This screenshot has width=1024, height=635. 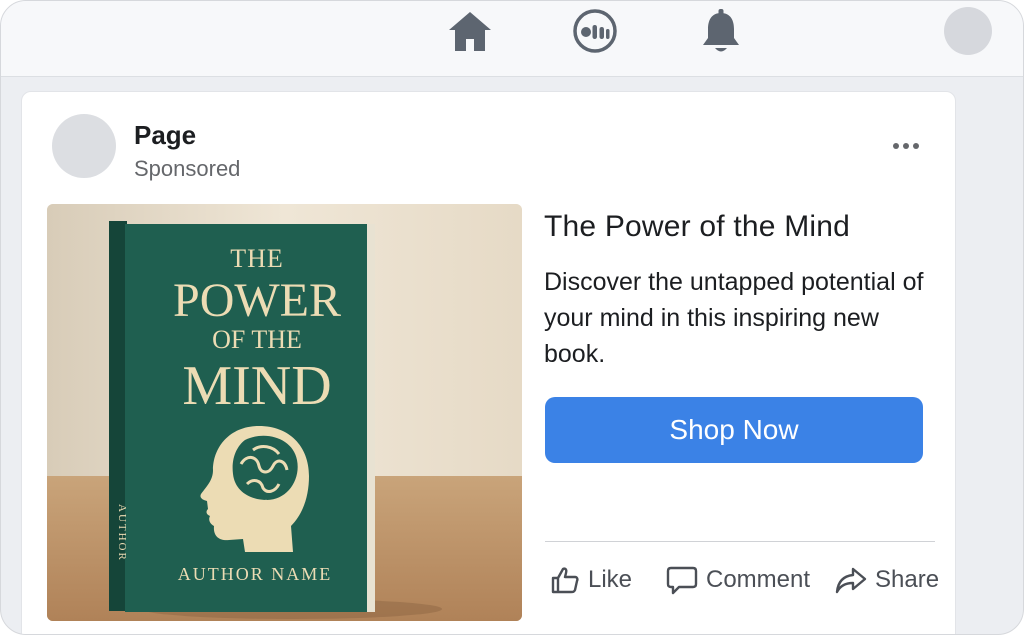 I want to click on share-button: Share, so click(x=887, y=580).